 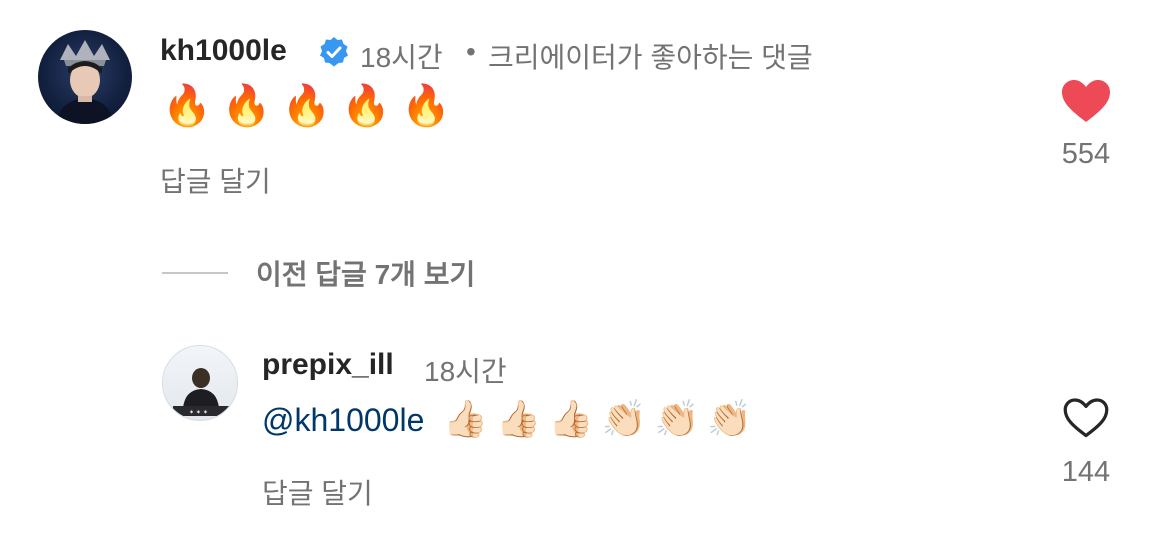 What do you see at coordinates (201, 392) in the screenshot?
I see `reply-avatar-image: ✶ ✶ ✶` at bounding box center [201, 392].